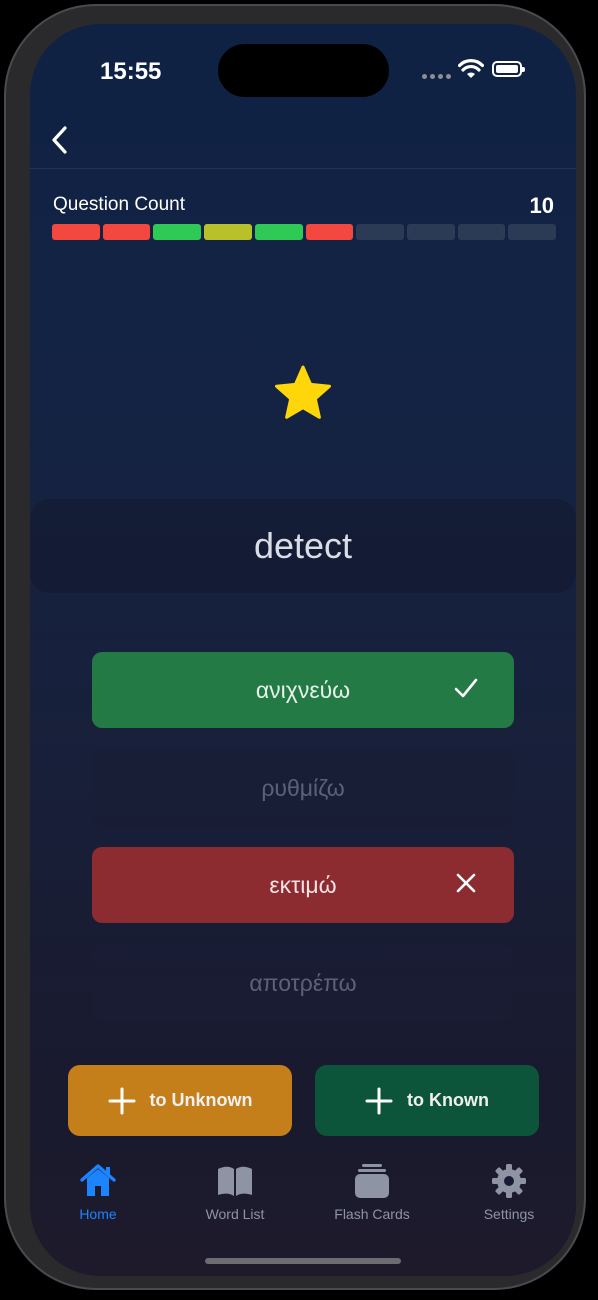 The width and height of the screenshot is (598, 1300). What do you see at coordinates (235, 1181) in the screenshot?
I see `book-icon` at bounding box center [235, 1181].